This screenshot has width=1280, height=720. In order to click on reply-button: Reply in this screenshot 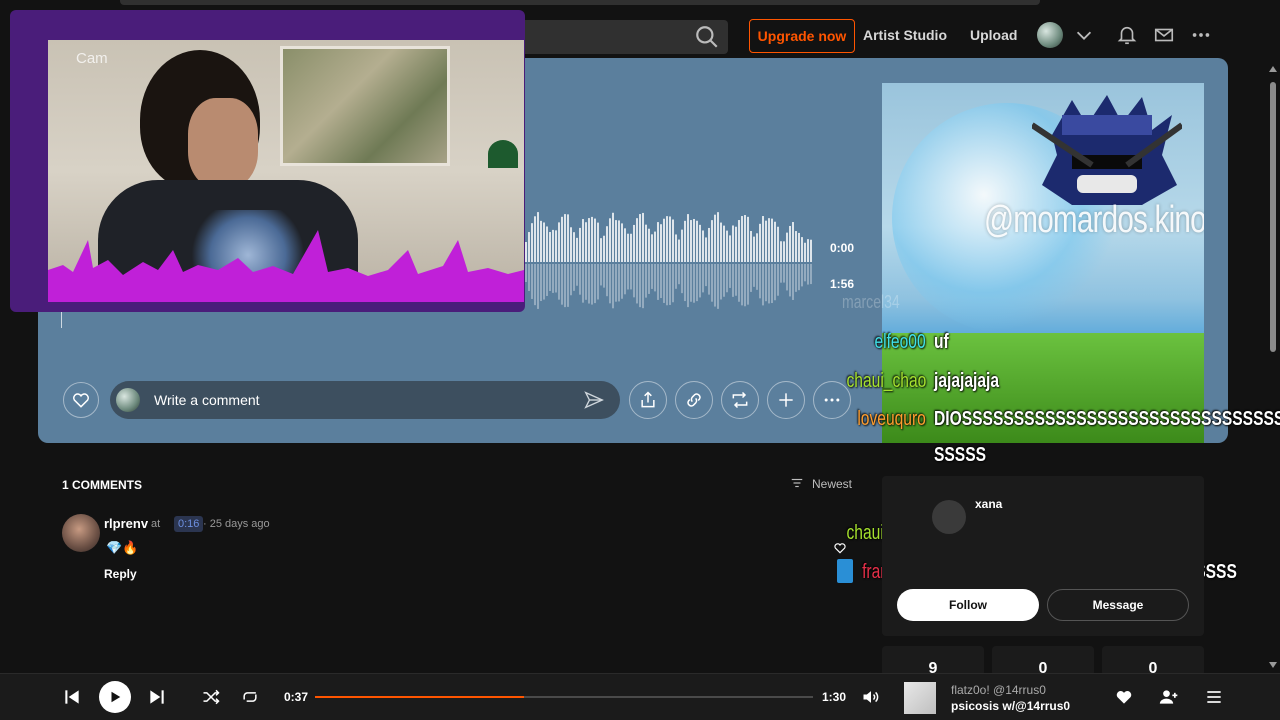, I will do `click(120, 574)`.